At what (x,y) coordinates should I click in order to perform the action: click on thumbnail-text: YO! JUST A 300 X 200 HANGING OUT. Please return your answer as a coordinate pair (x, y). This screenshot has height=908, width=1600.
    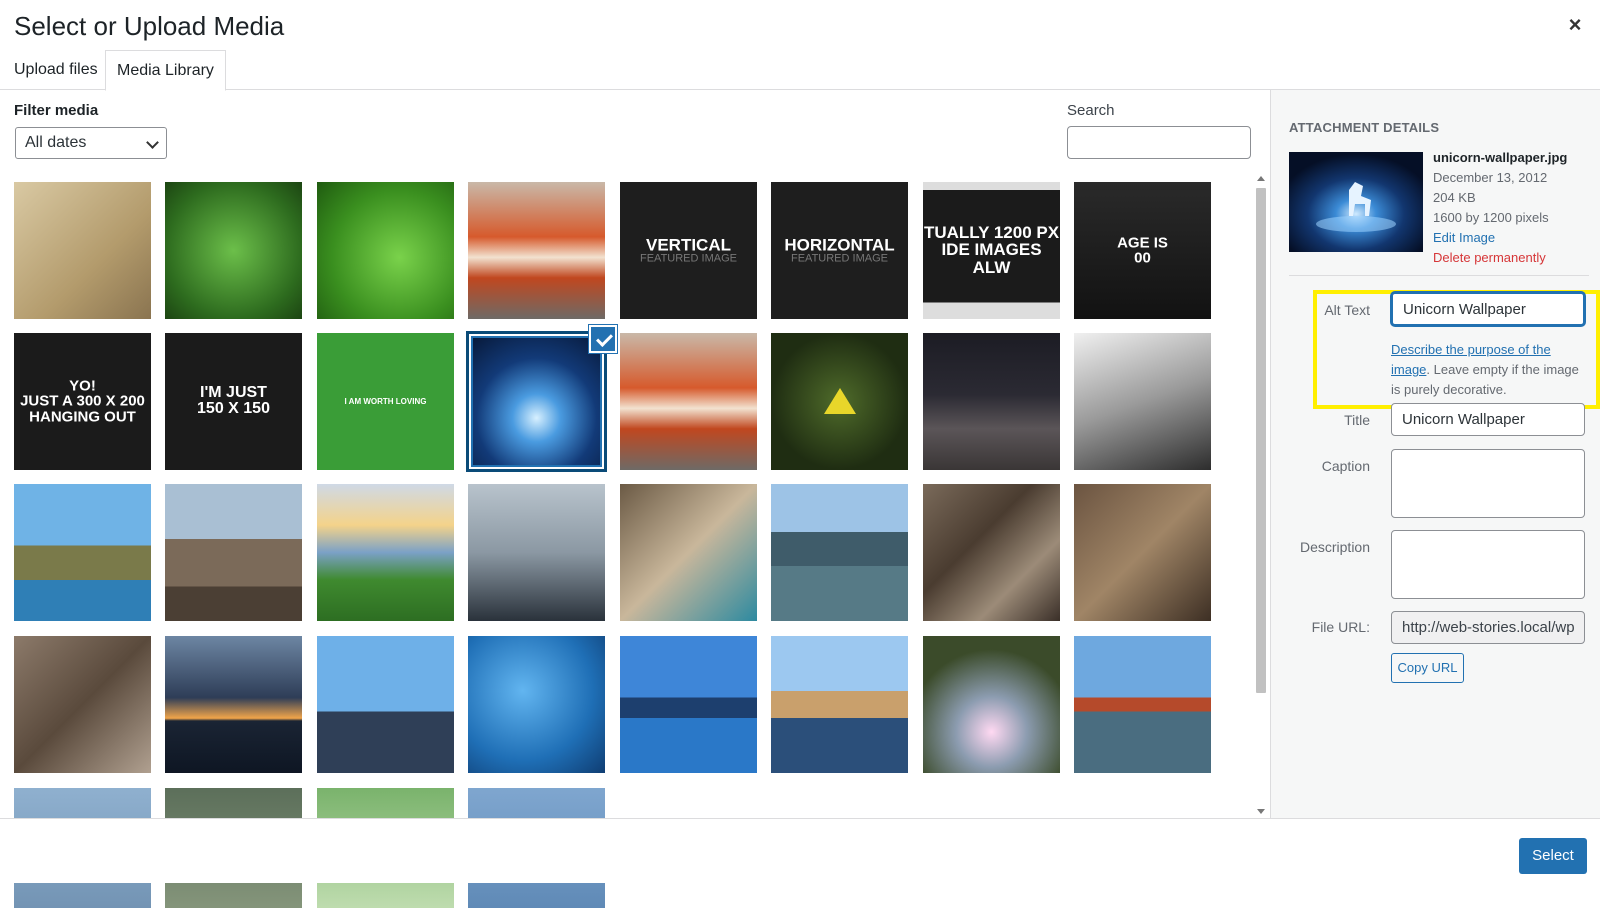
    Looking at the image, I should click on (82, 401).